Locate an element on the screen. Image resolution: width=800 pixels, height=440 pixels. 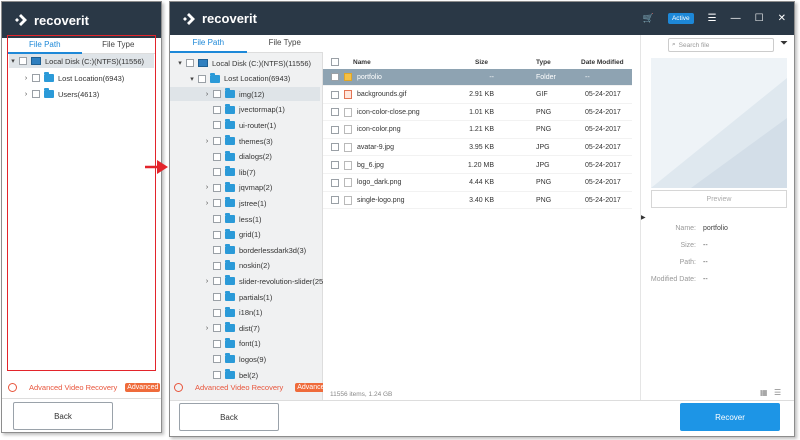
tree-item: font(1) is located at coordinates (232, 344).